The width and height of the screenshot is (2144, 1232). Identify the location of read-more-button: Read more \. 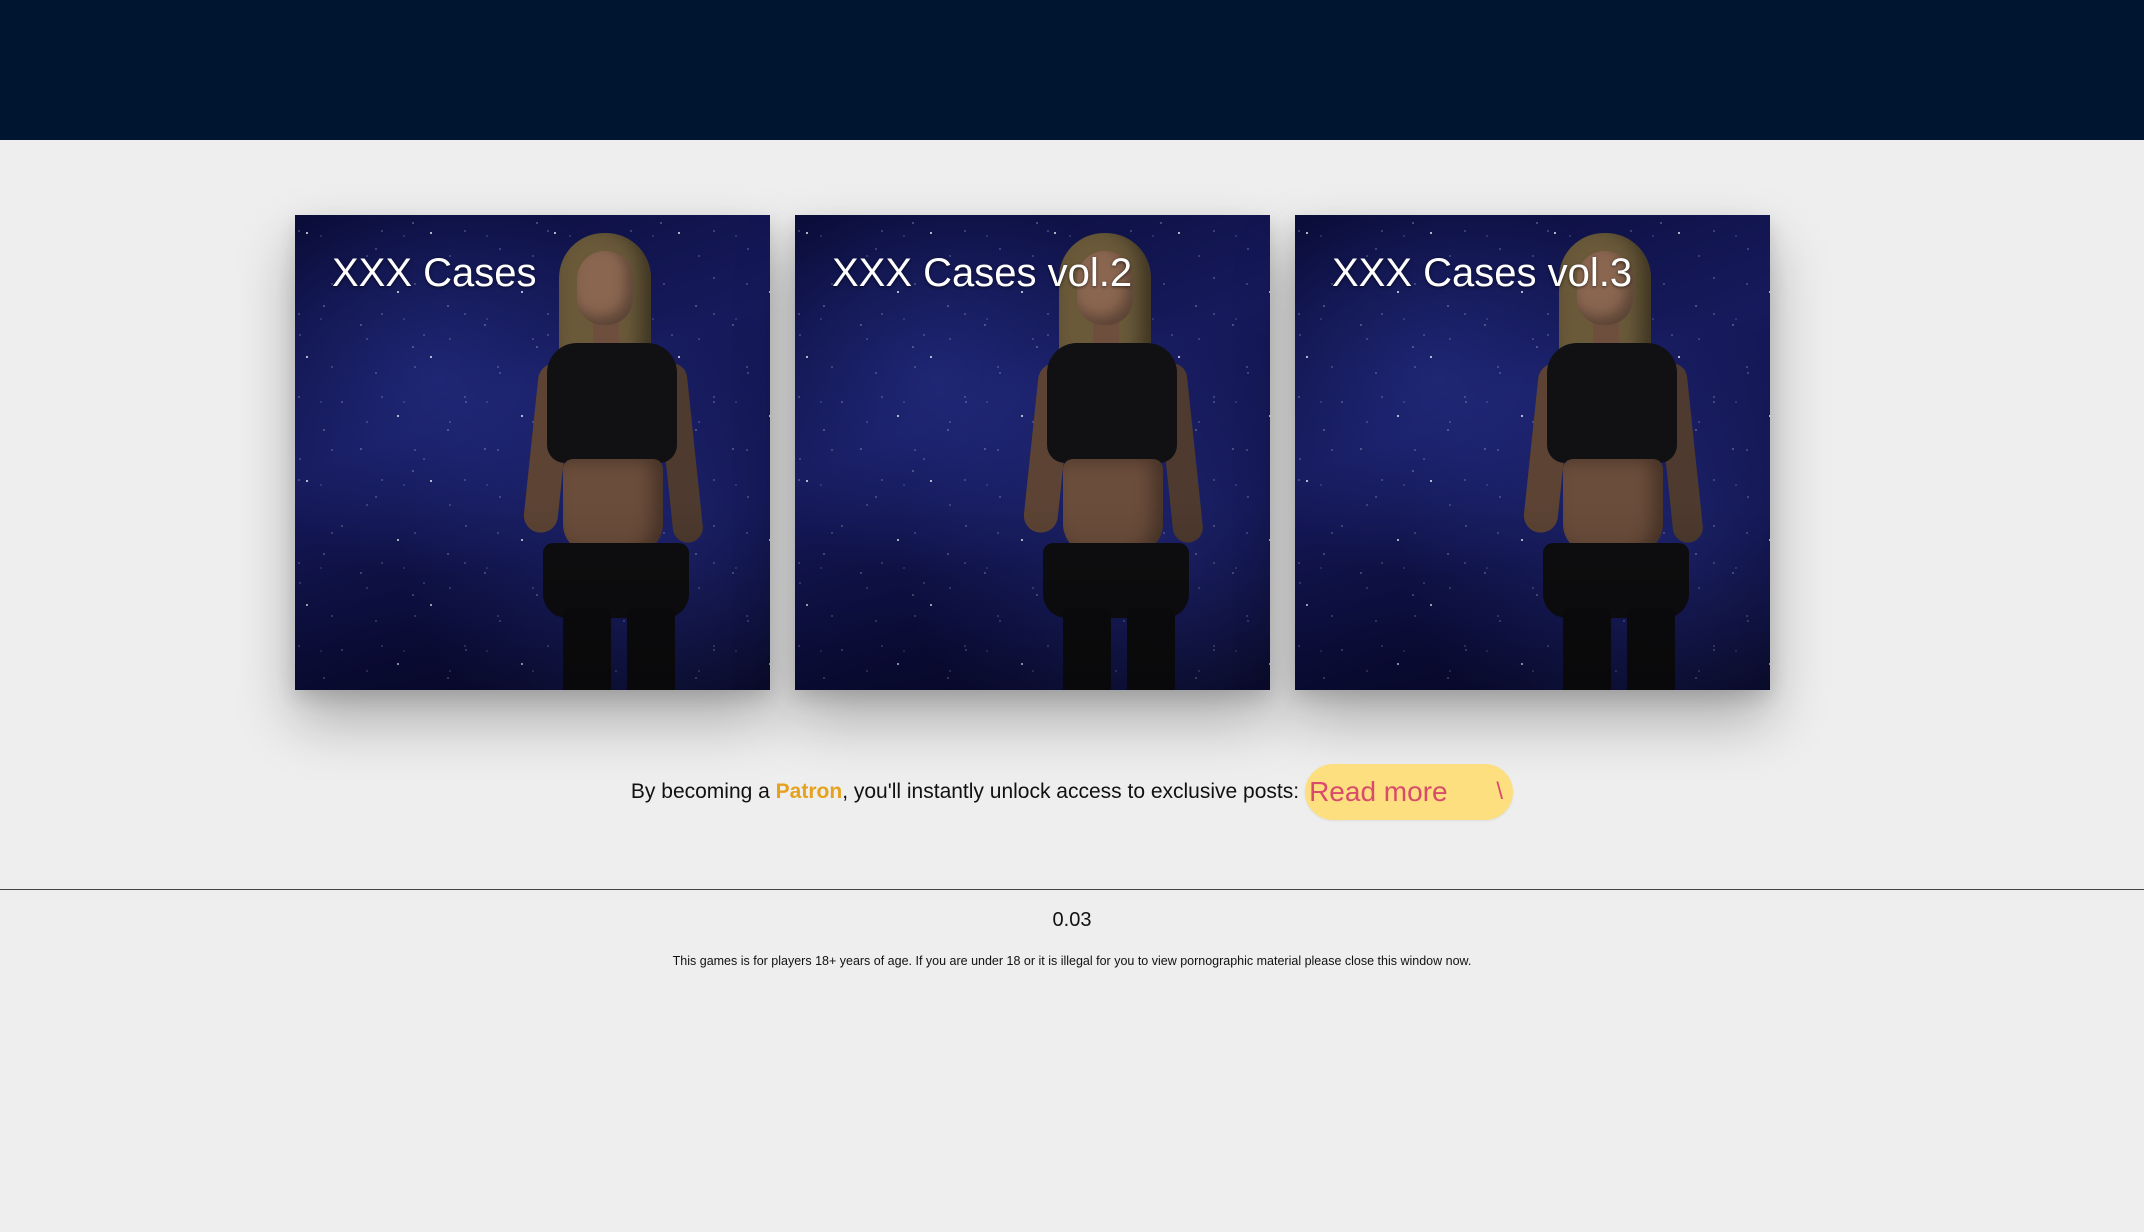
(1409, 792).